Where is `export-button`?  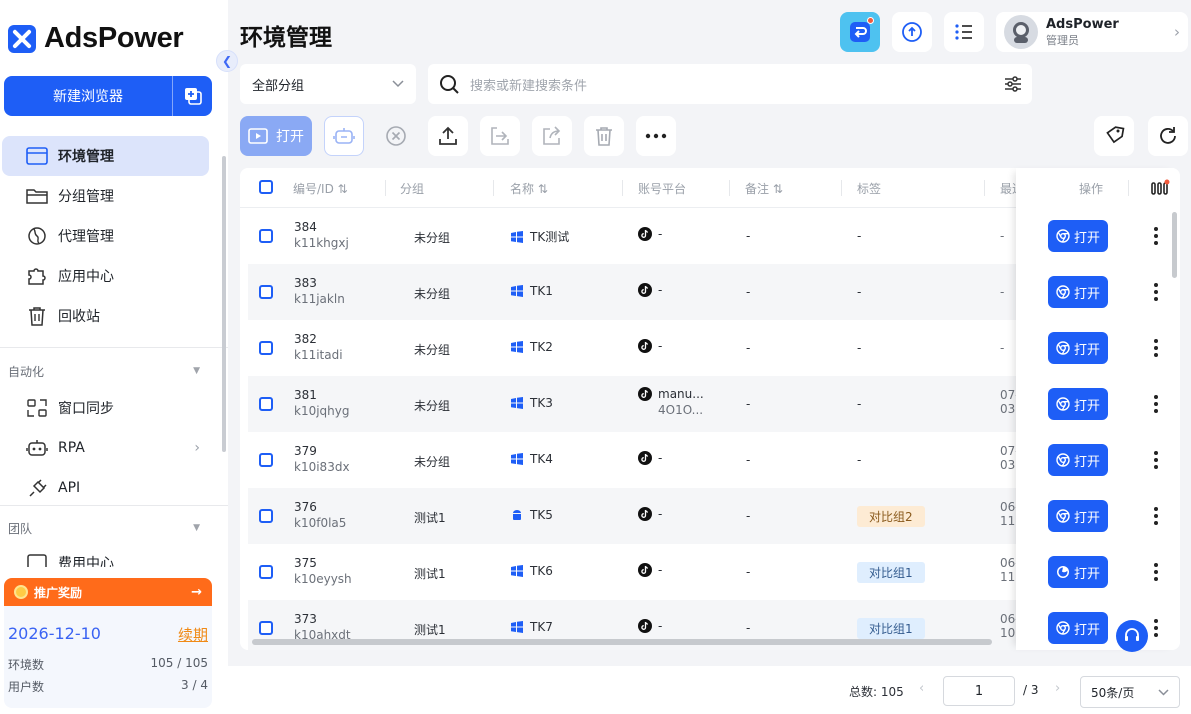
export-button is located at coordinates (448, 136).